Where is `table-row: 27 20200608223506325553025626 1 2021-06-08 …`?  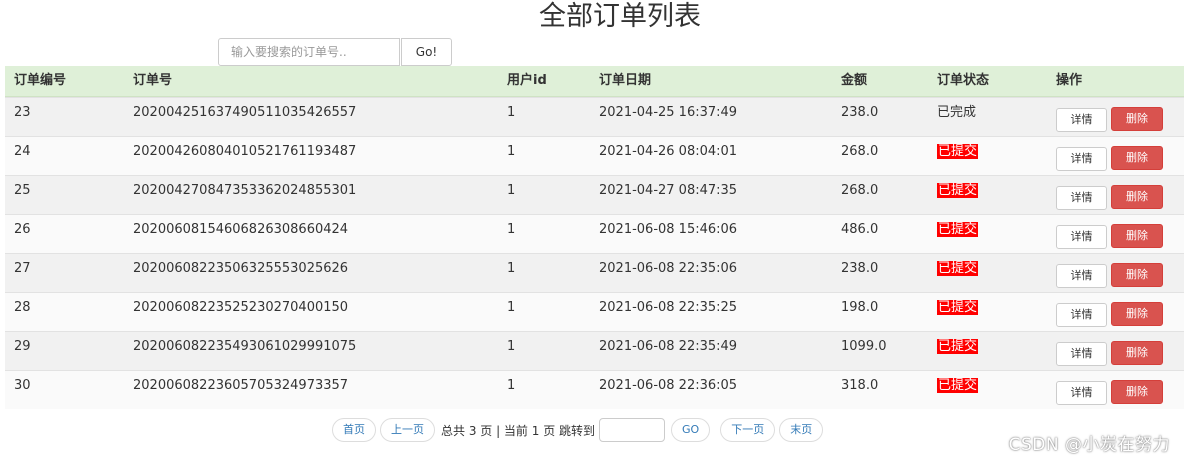
table-row: 27 20200608223506325553025626 1 2021-06-08 … is located at coordinates (594, 272).